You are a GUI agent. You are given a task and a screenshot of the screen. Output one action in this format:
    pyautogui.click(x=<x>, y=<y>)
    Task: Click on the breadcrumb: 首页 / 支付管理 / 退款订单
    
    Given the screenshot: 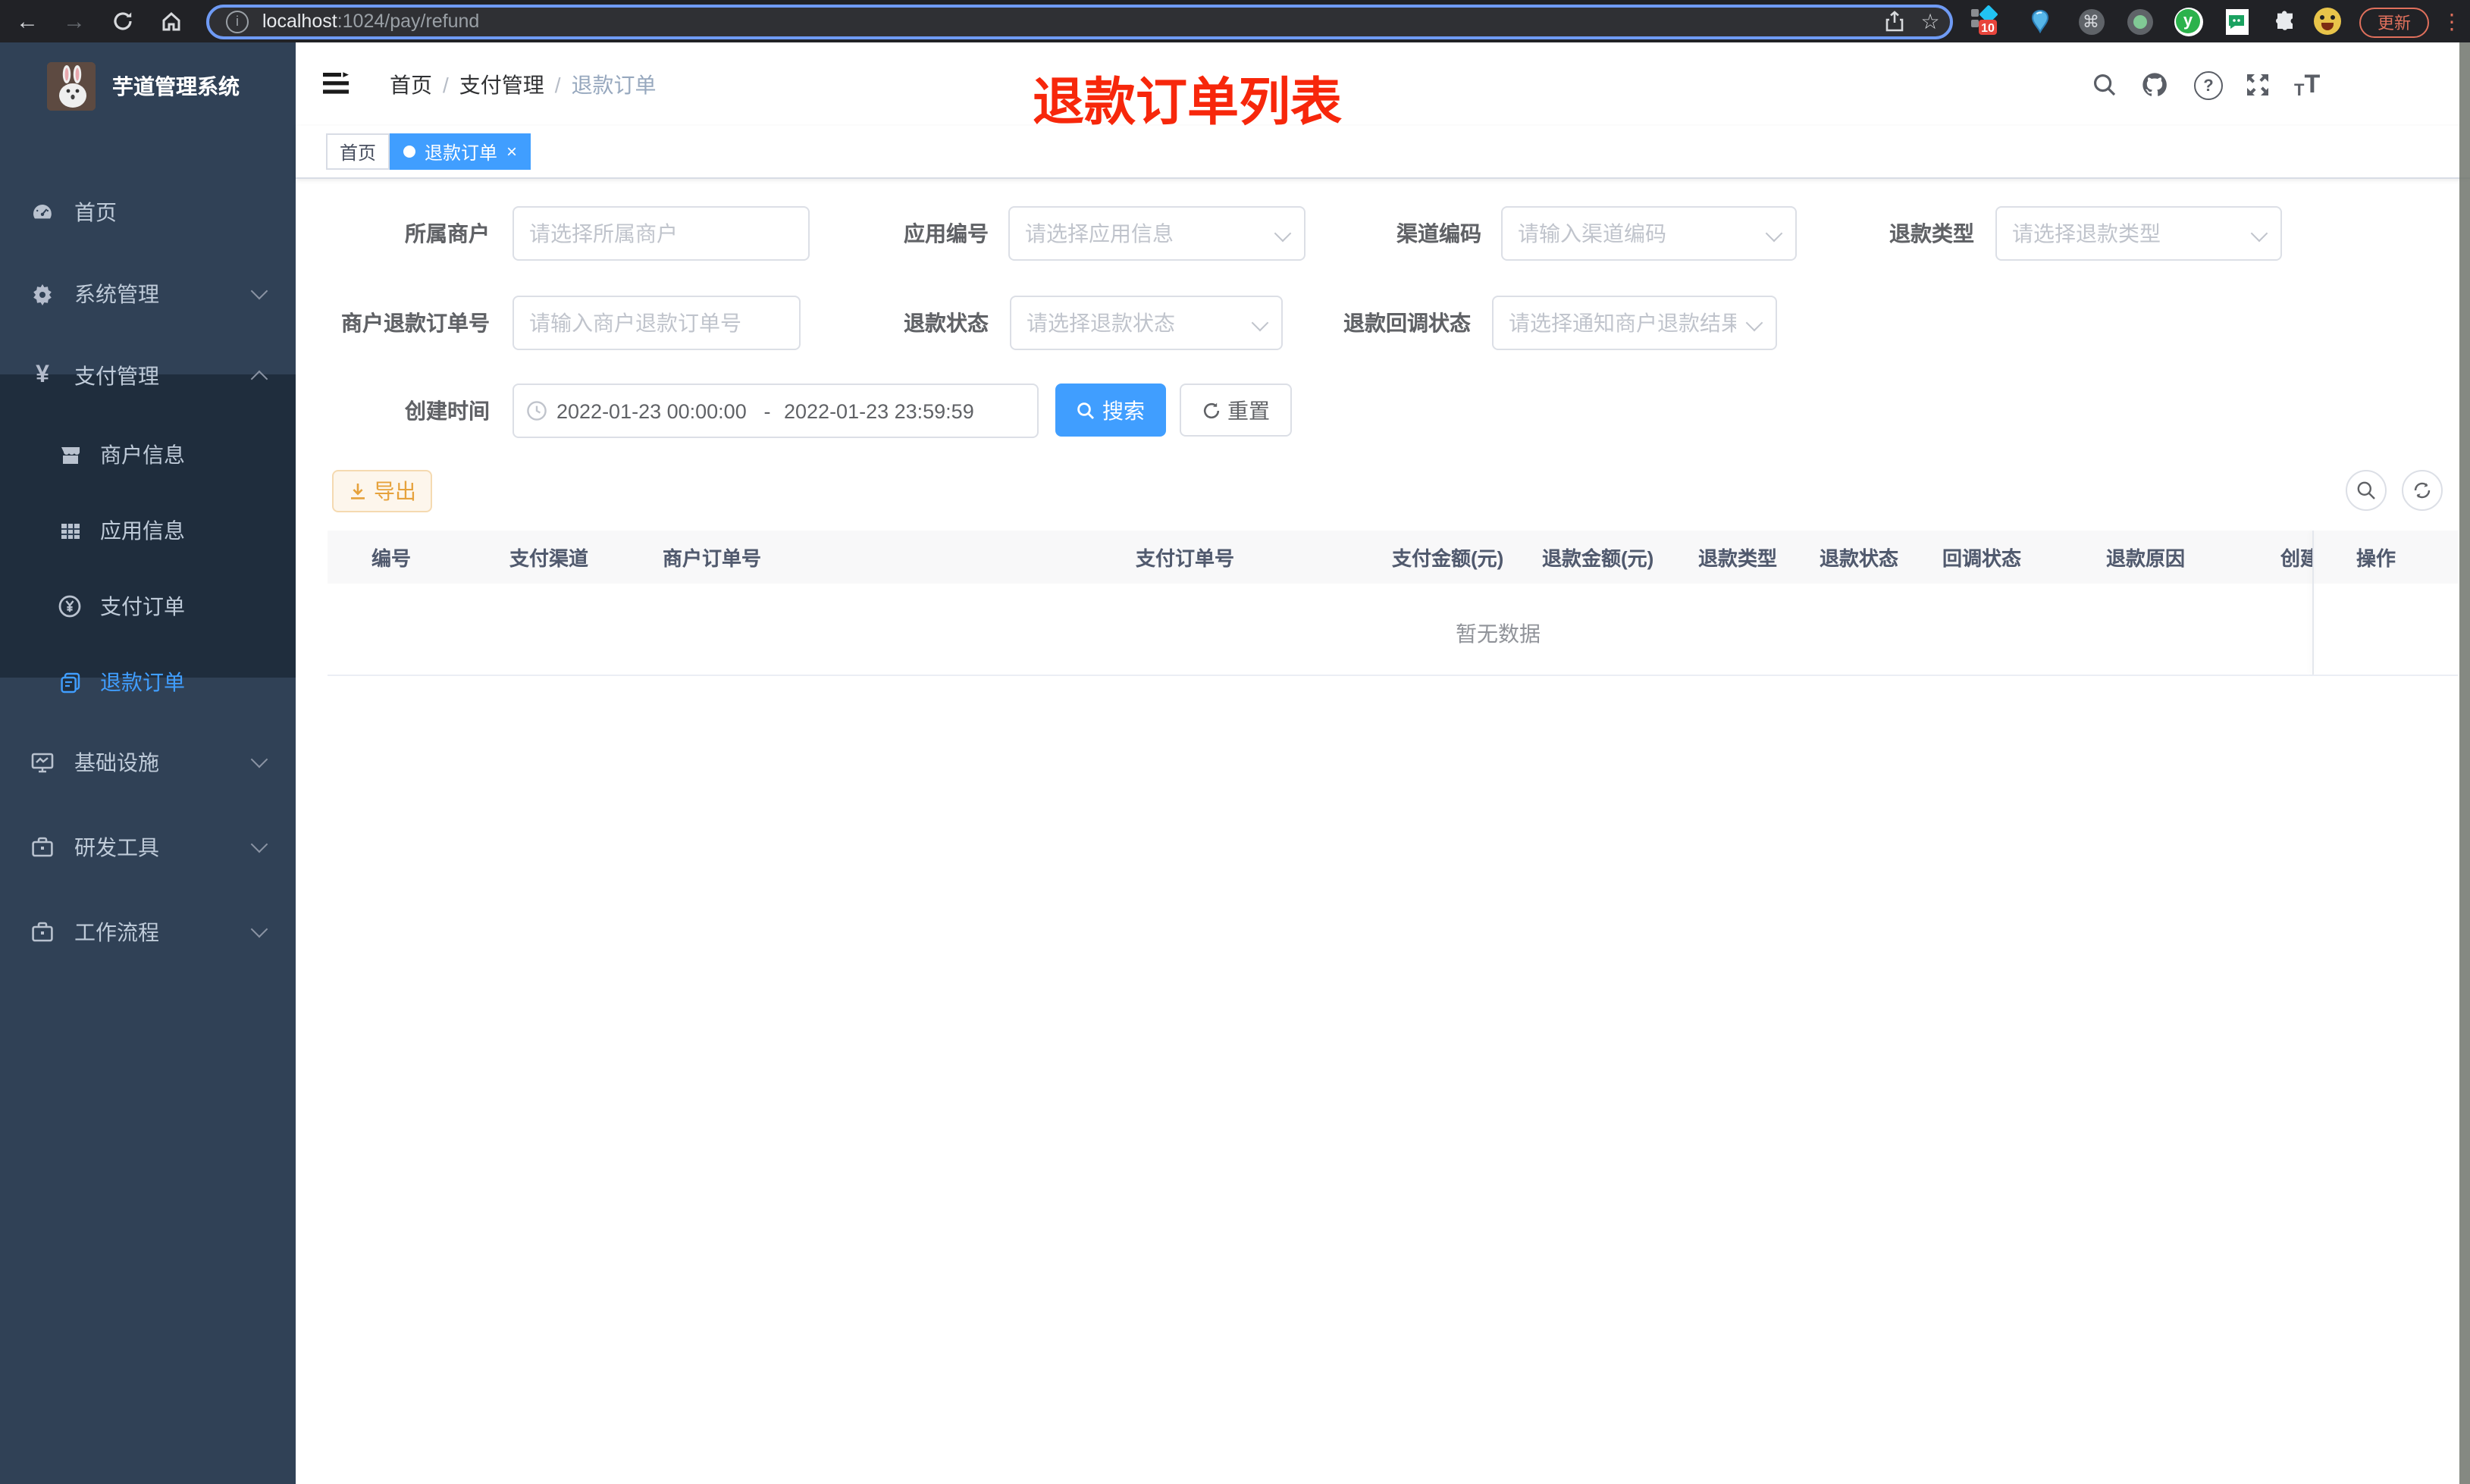 What is the action you would take?
    pyautogui.click(x=523, y=84)
    